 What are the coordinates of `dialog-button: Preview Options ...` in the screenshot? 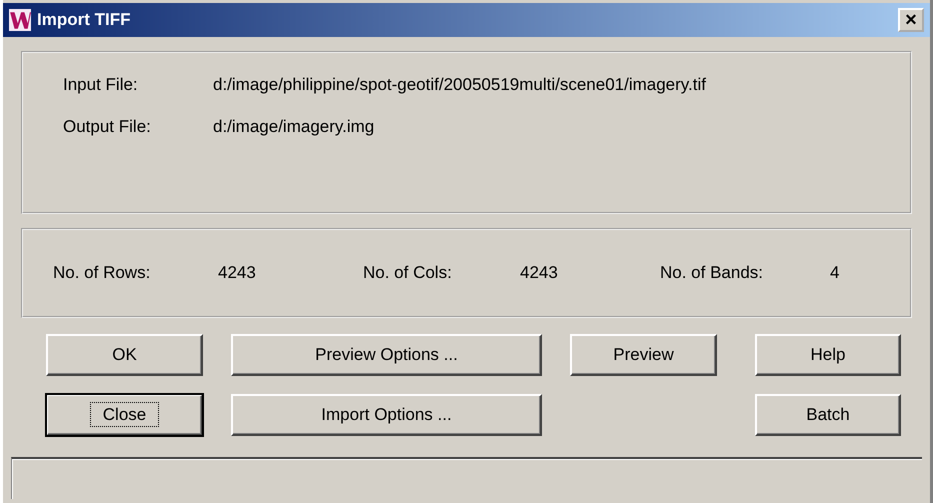 It's located at (386, 355).